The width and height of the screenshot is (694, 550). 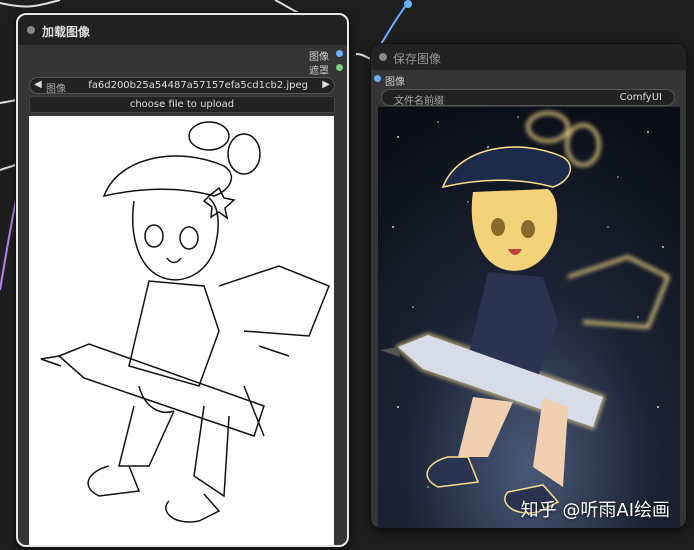 What do you see at coordinates (66, 32) in the screenshot?
I see `load-image-title: 加载图像` at bounding box center [66, 32].